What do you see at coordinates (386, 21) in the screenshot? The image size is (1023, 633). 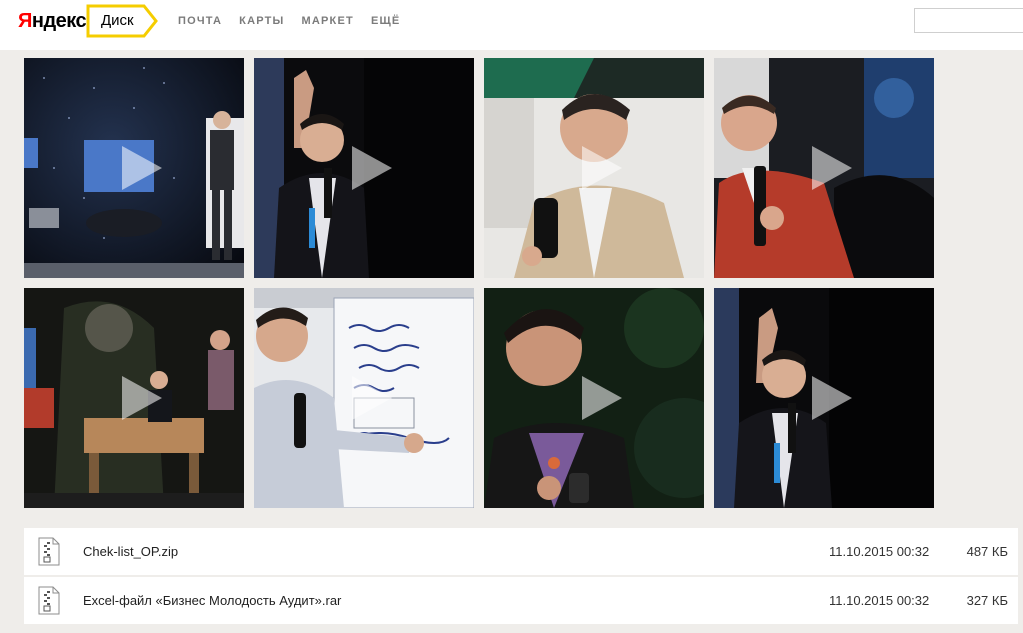 I see `nav-more: ЕЩЁ` at bounding box center [386, 21].